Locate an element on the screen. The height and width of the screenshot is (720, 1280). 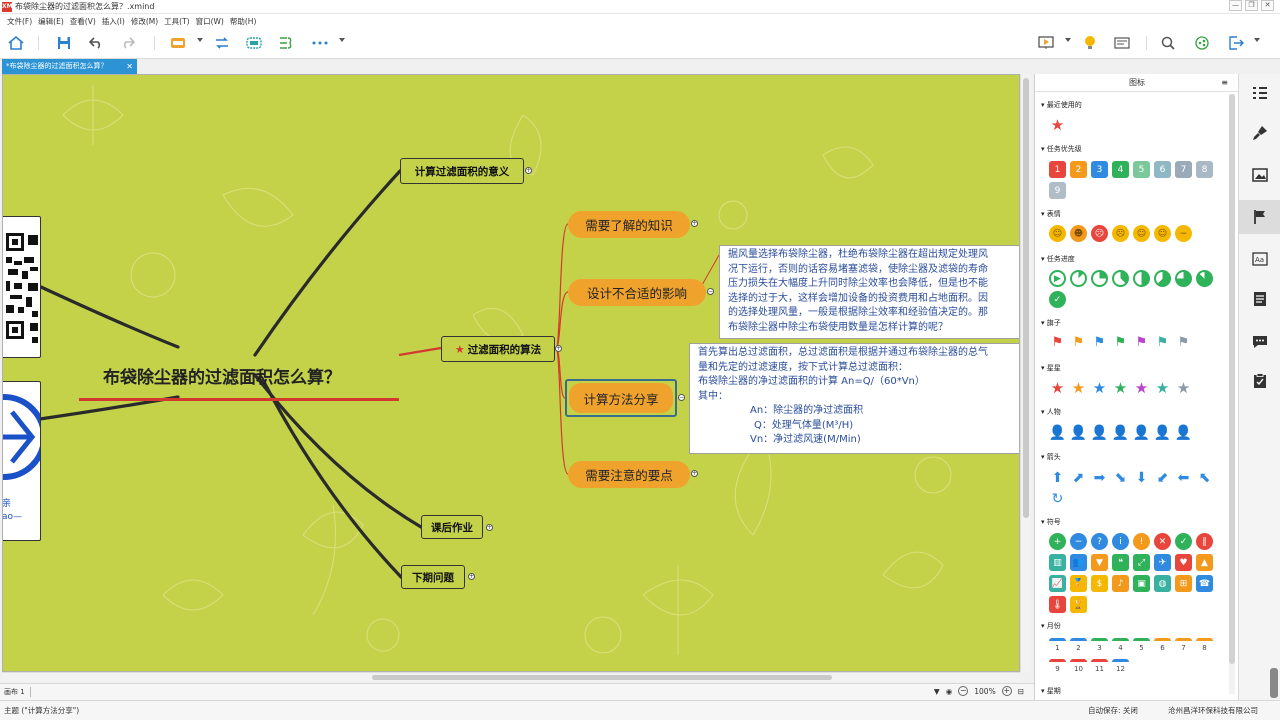
section-weekdays: 星期 is located at coordinates (1051, 691).